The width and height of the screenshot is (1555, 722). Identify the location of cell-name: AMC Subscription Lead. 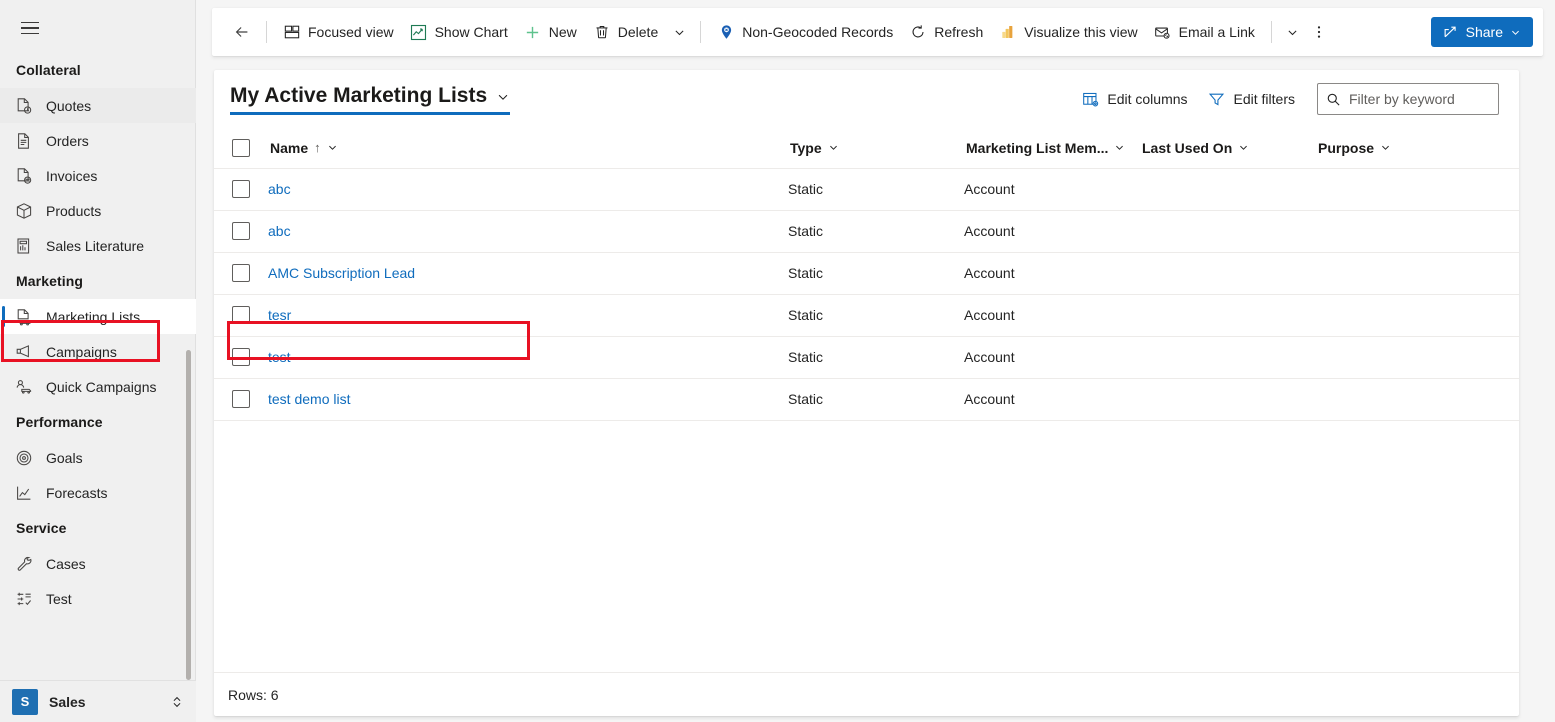
(528, 273).